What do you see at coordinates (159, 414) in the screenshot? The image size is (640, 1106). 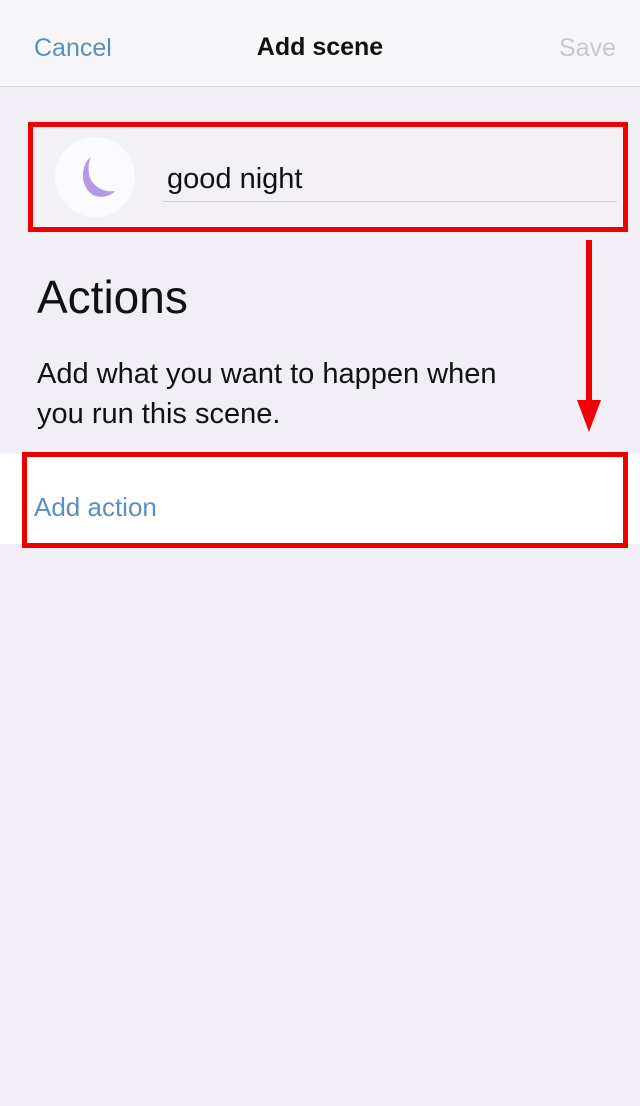 I see `actions-description-line-2: you run this scene.` at bounding box center [159, 414].